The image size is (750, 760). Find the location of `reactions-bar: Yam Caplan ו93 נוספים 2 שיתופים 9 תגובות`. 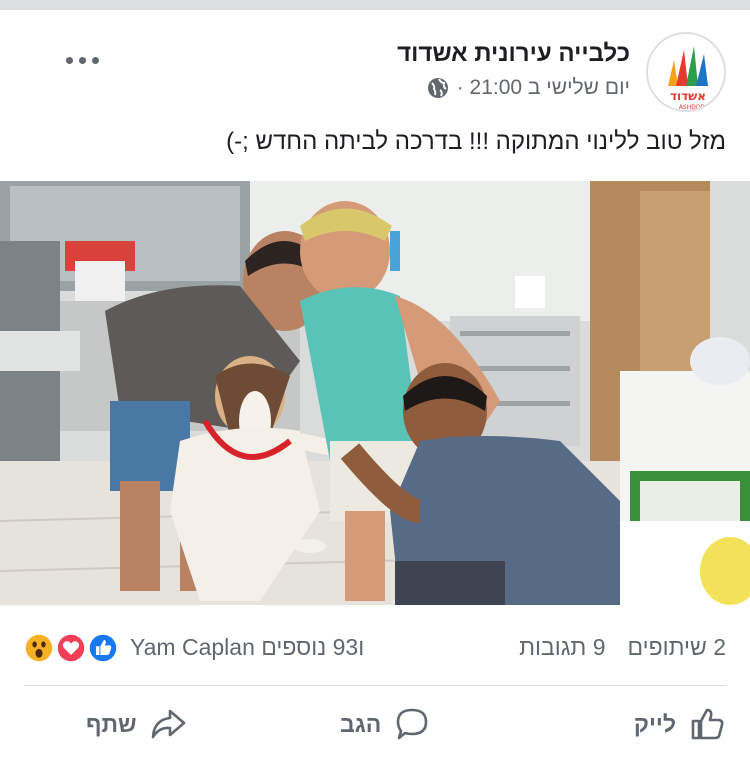

reactions-bar: Yam Caplan ו93 נוספים 2 שיתופים 9 תגובות is located at coordinates (375, 648).